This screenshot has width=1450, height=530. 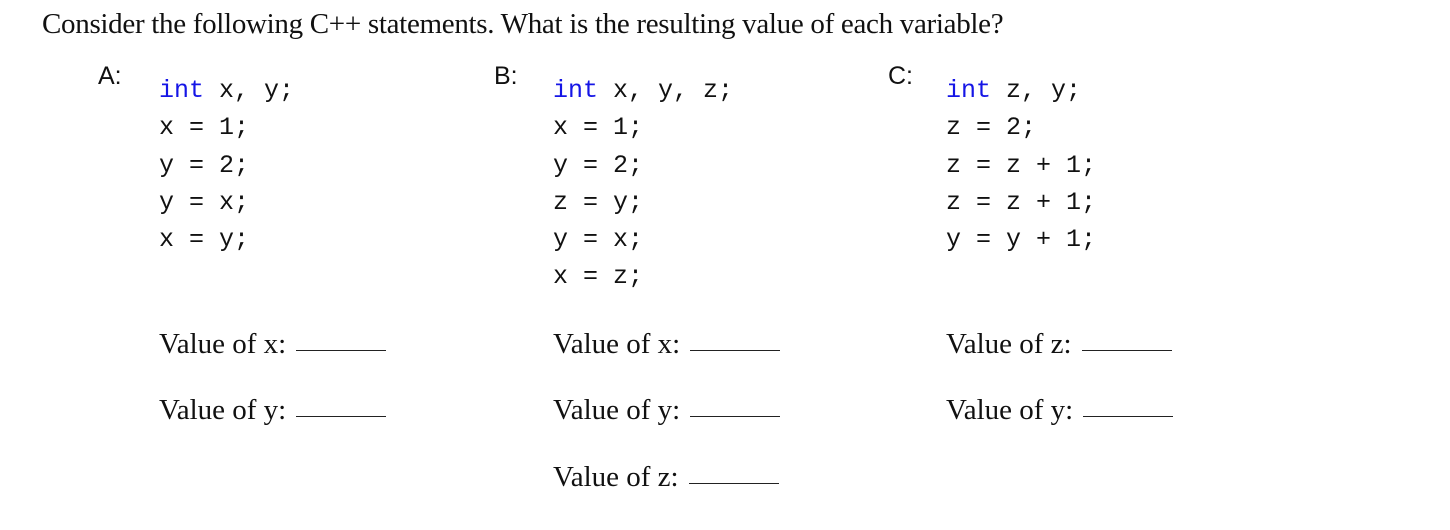 I want to click on code-line: int z, y;, so click(x=1014, y=90).